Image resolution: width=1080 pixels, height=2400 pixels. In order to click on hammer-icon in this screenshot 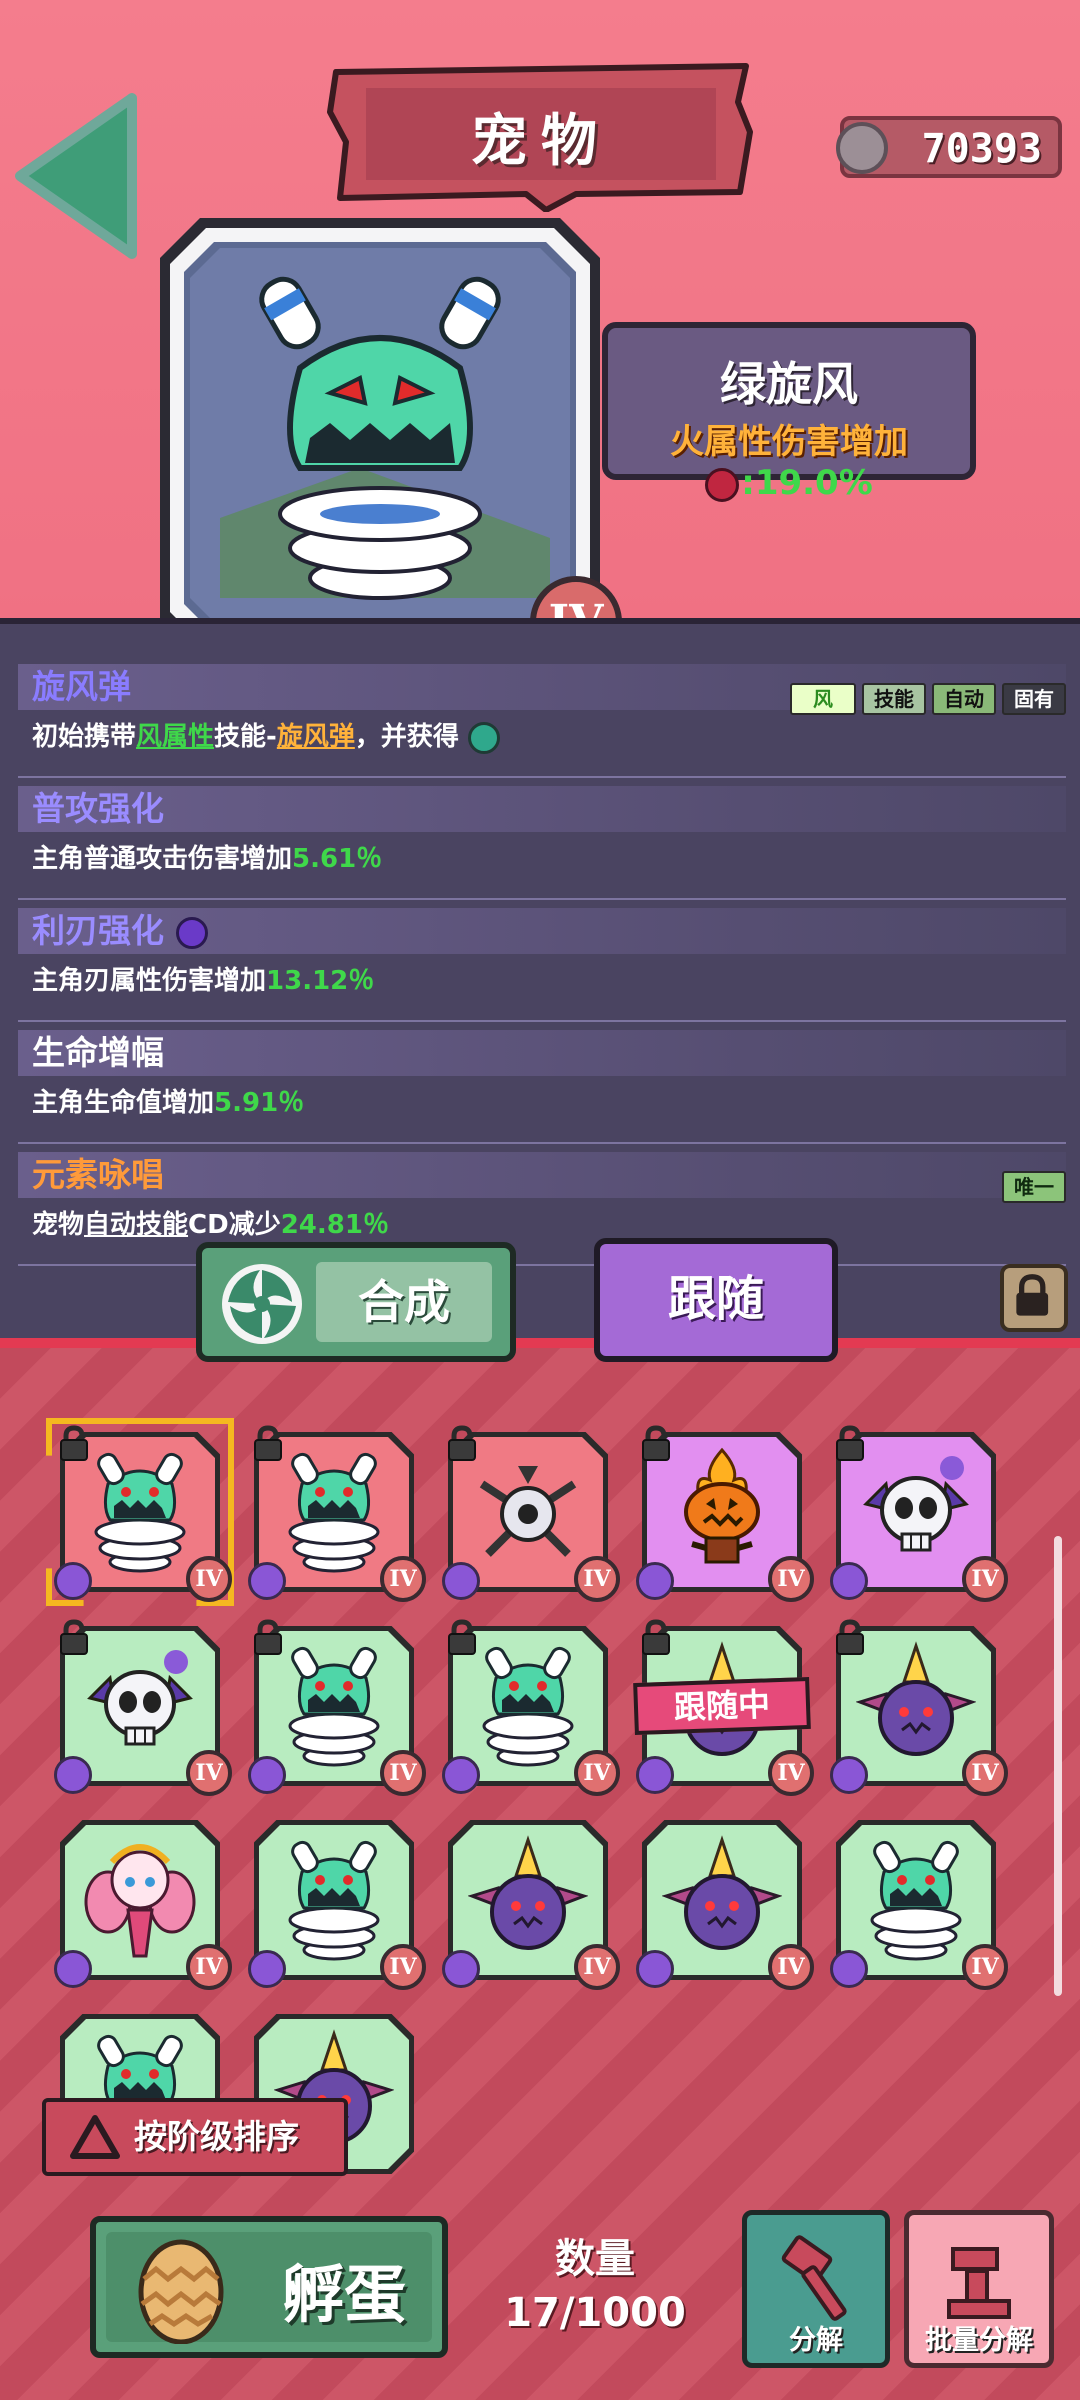, I will do `click(814, 2278)`.